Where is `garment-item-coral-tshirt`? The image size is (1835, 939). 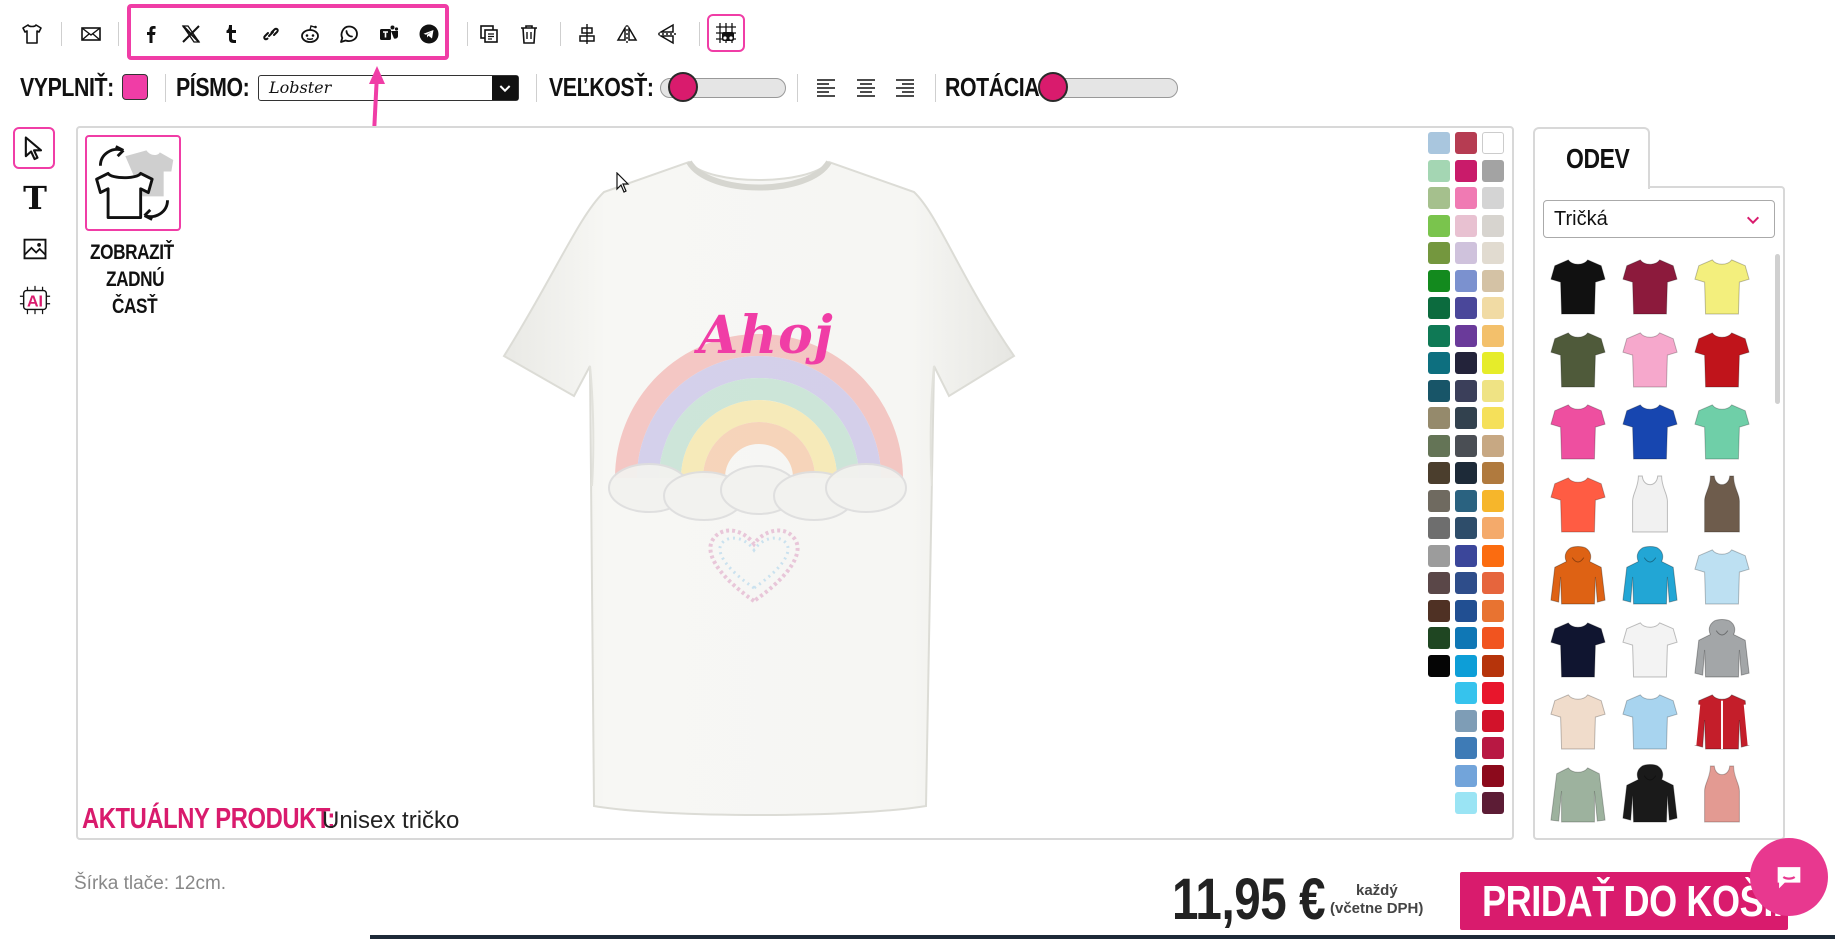 garment-item-coral-tshirt is located at coordinates (1578, 504).